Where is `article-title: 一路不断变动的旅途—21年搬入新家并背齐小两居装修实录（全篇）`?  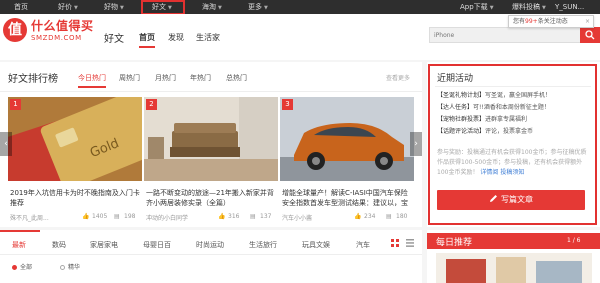 article-title: 一路不断变动的旅途—21年搬入新家并背齐小两居装修实录（全篇） is located at coordinates (212, 198).